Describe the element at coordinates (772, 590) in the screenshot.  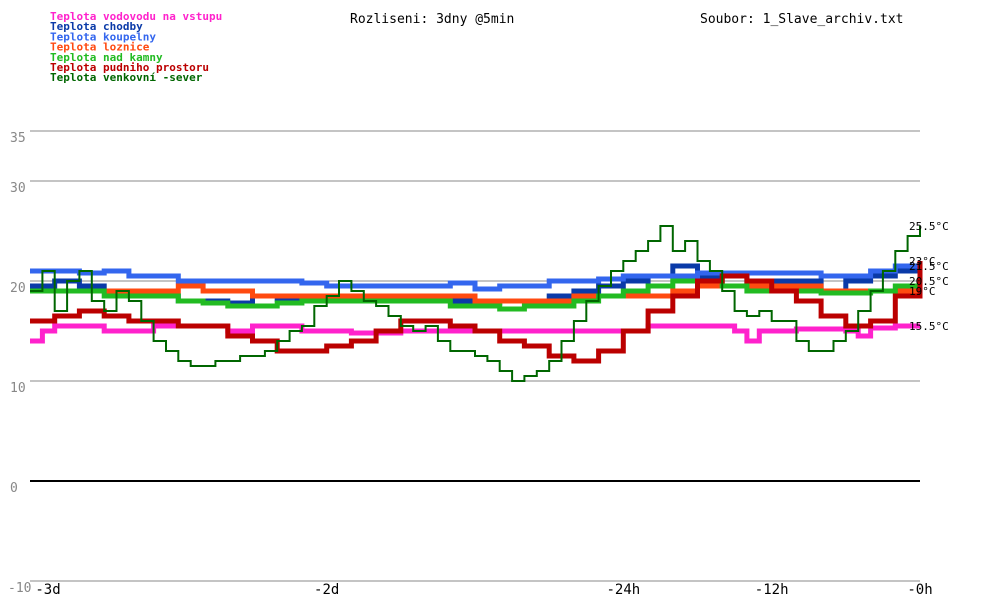
I see `x-tick-label: -12h` at that location.